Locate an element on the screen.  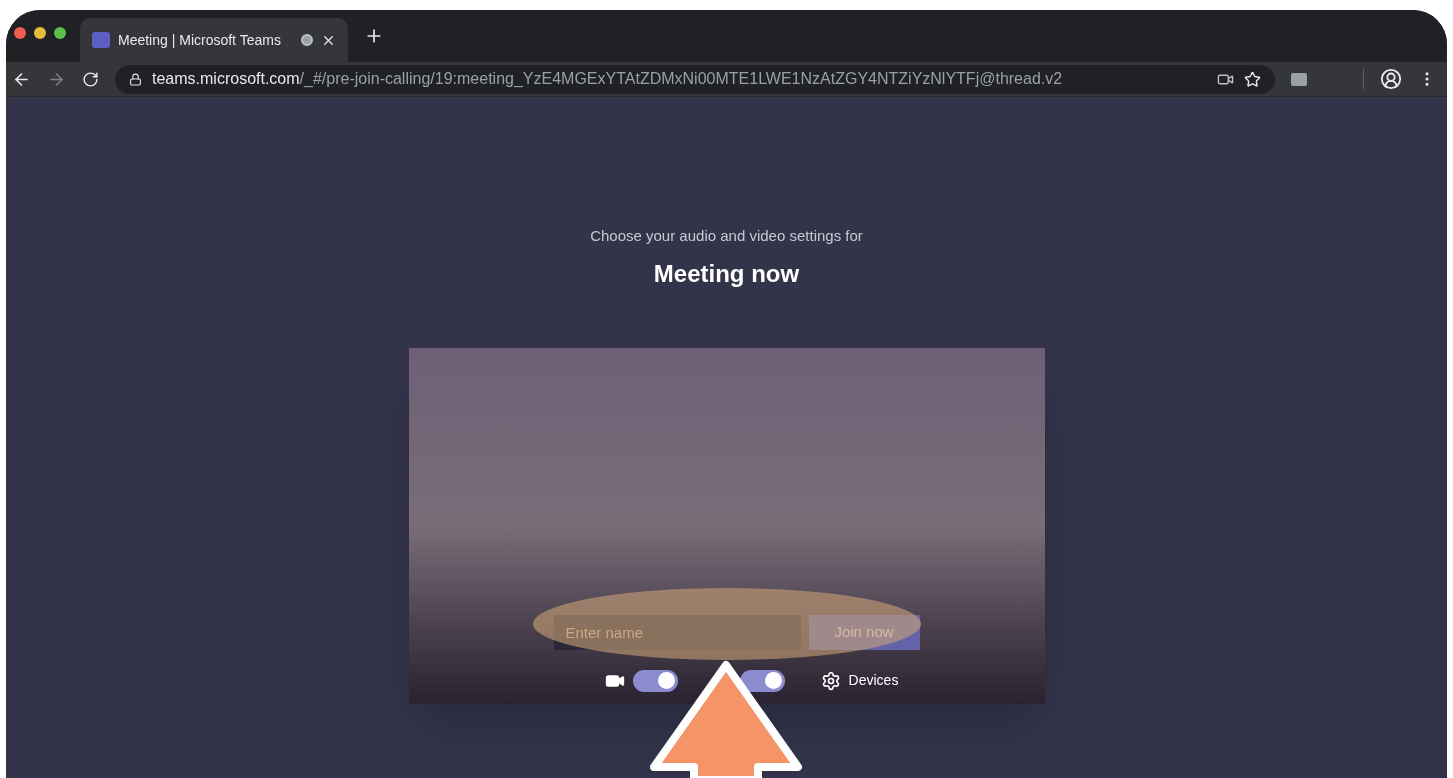
teams-logo-icon is located at coordinates (101, 40).